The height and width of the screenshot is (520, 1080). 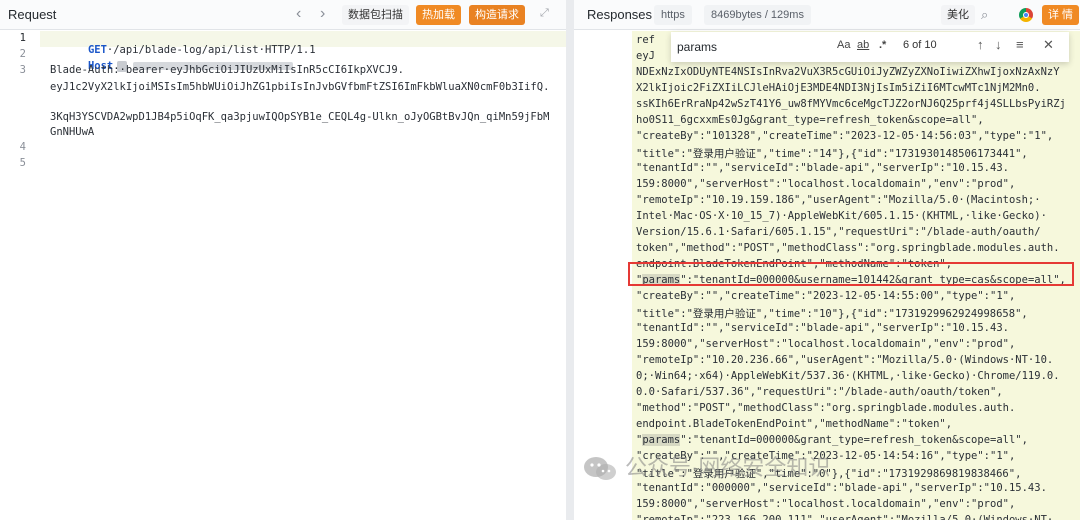 I want to click on back-icon: ‹, so click(x=298, y=14).